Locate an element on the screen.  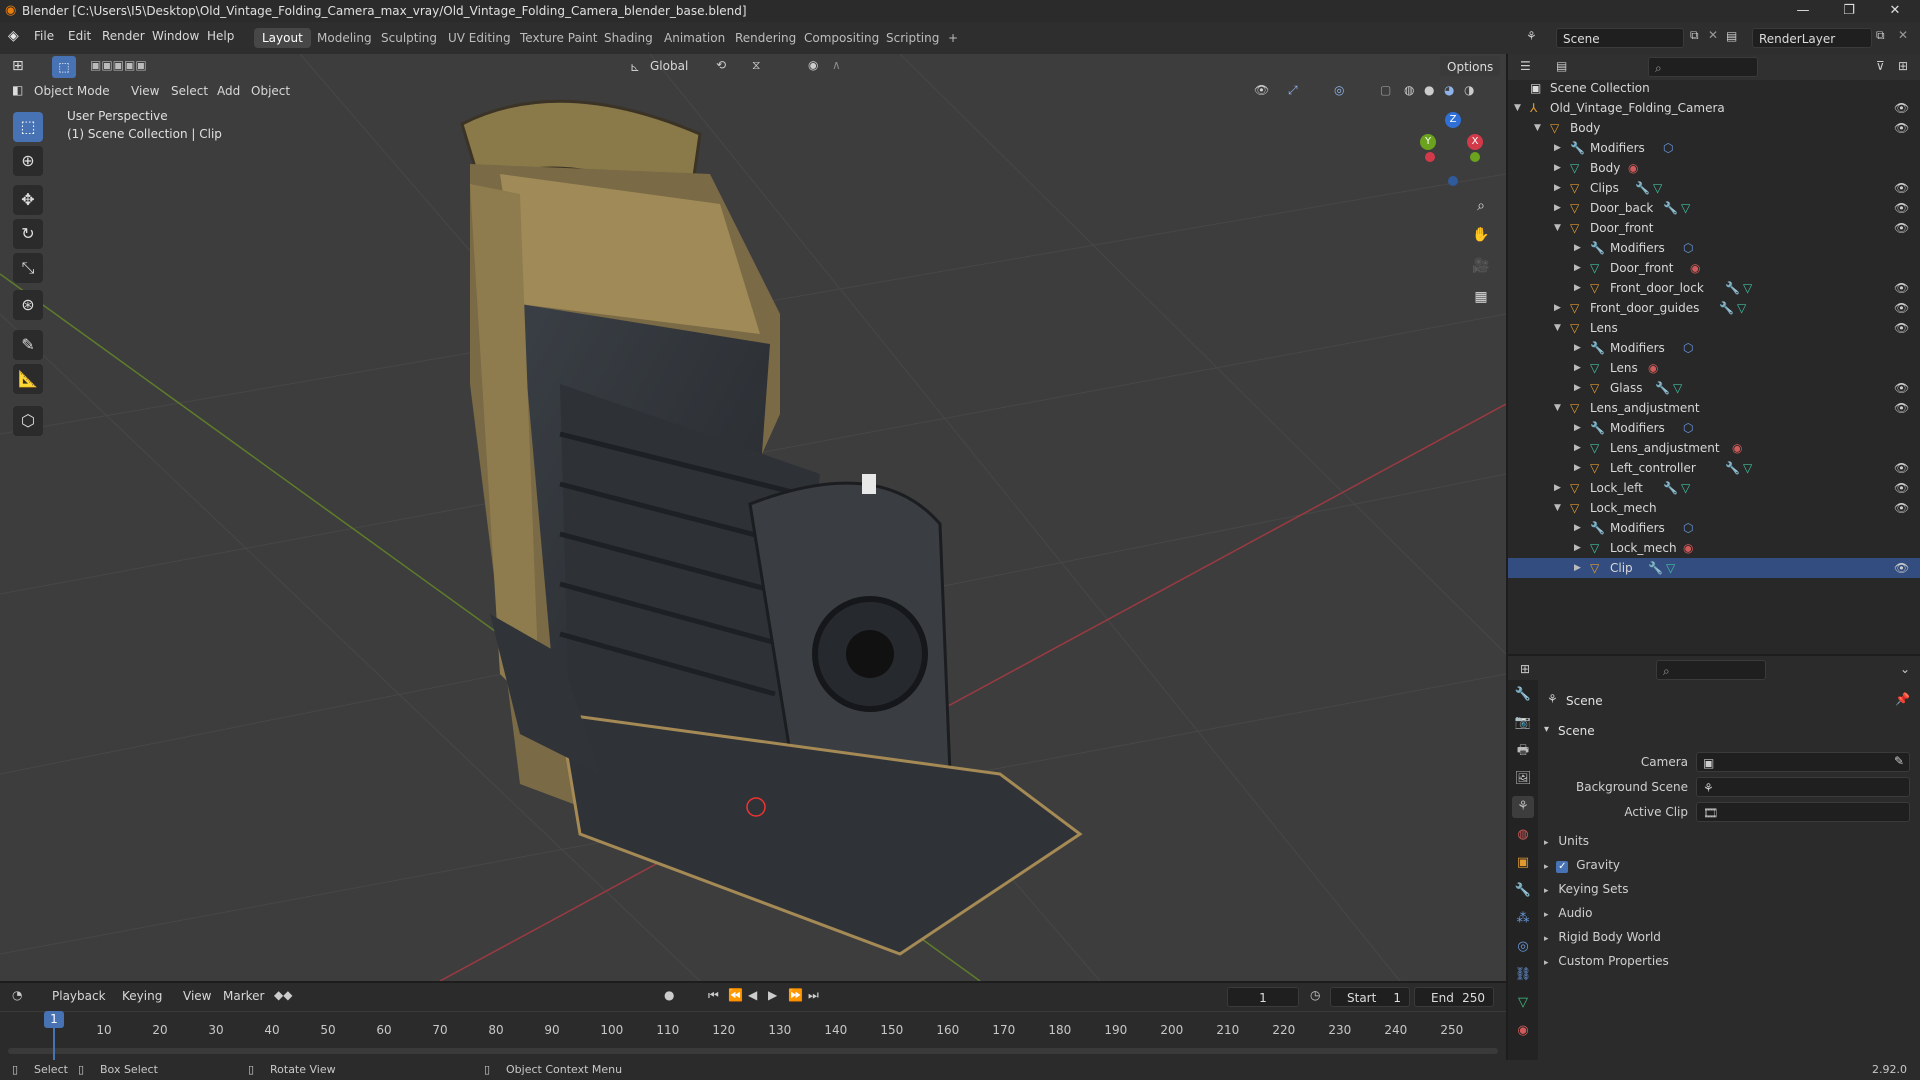
timeline-menu-view: View is located at coordinates (197, 996).